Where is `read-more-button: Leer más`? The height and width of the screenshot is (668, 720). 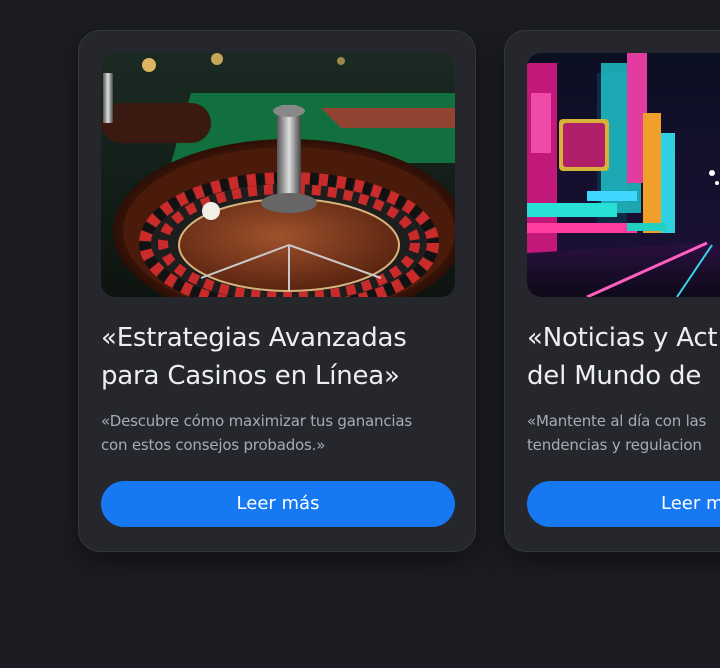
read-more-button: Leer más is located at coordinates (278, 504).